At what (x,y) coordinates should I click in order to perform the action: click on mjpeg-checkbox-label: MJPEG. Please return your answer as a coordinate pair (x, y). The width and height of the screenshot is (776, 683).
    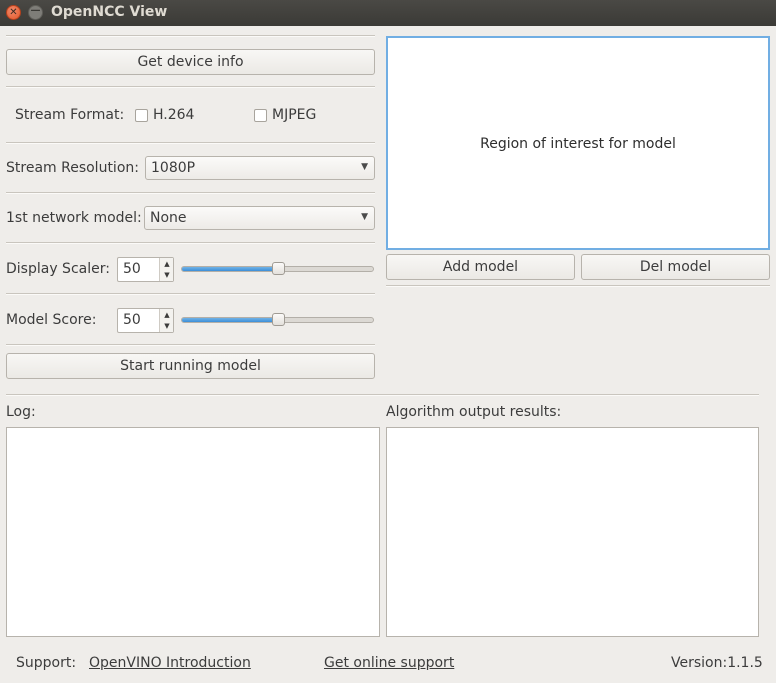
    Looking at the image, I should click on (294, 115).